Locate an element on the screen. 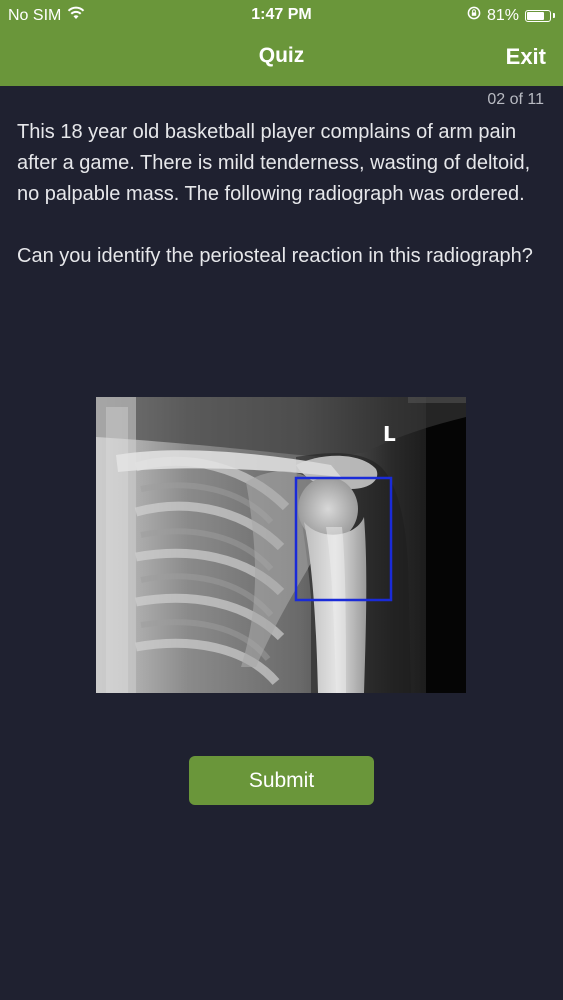 The height and width of the screenshot is (1000, 563). battery-percent: 81% is located at coordinates (502, 15).